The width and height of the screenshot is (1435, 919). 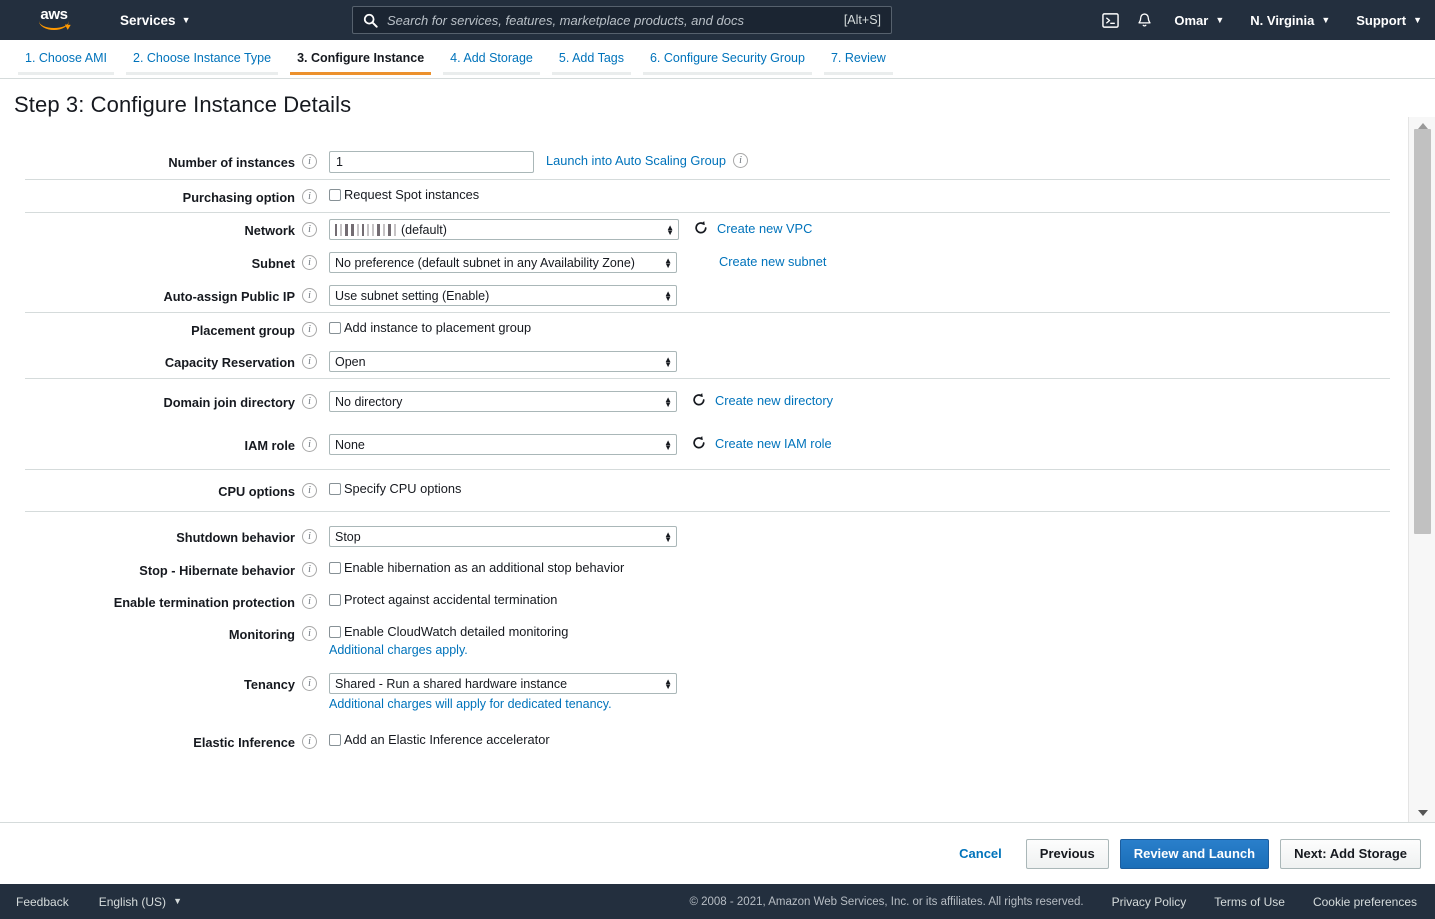 I want to click on search-input, so click(x=611, y=20).